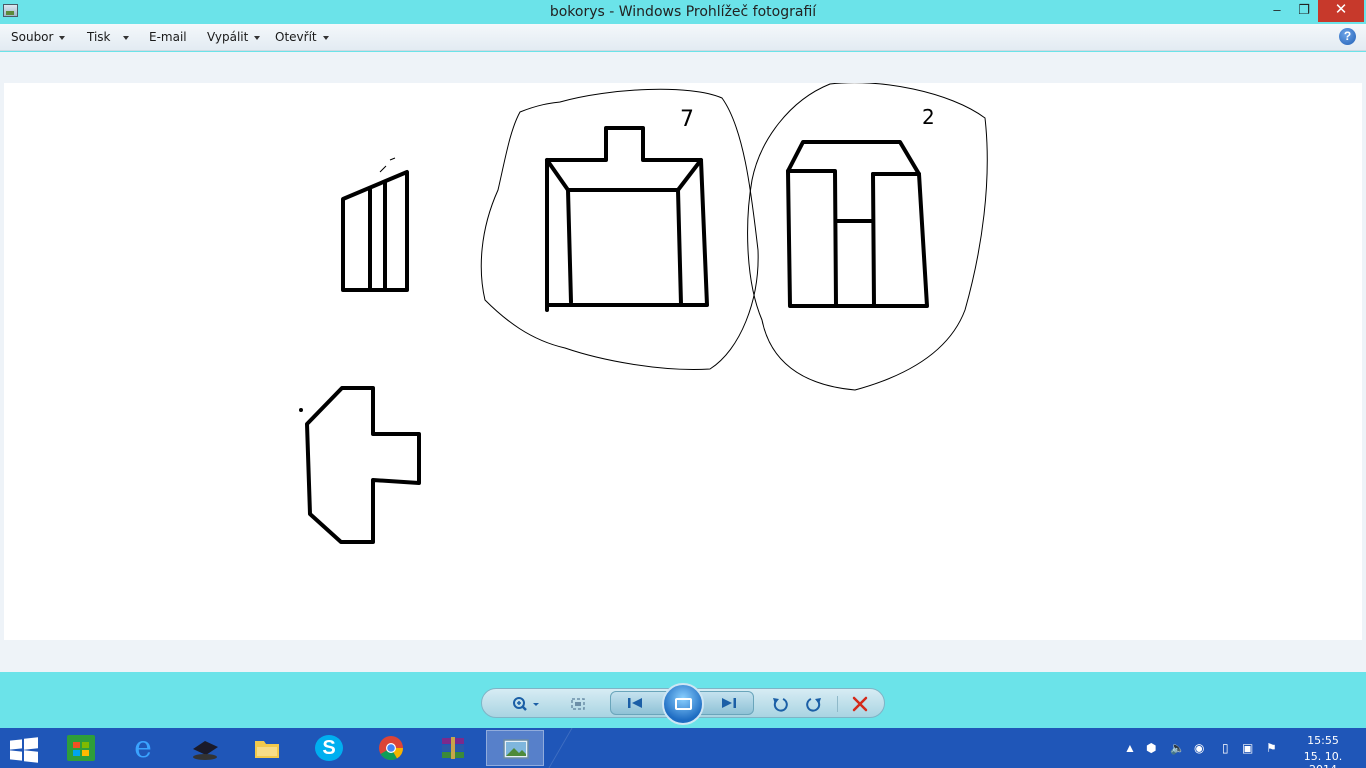 This screenshot has height=768, width=1366. I want to click on skype-icon: S, so click(329, 748).